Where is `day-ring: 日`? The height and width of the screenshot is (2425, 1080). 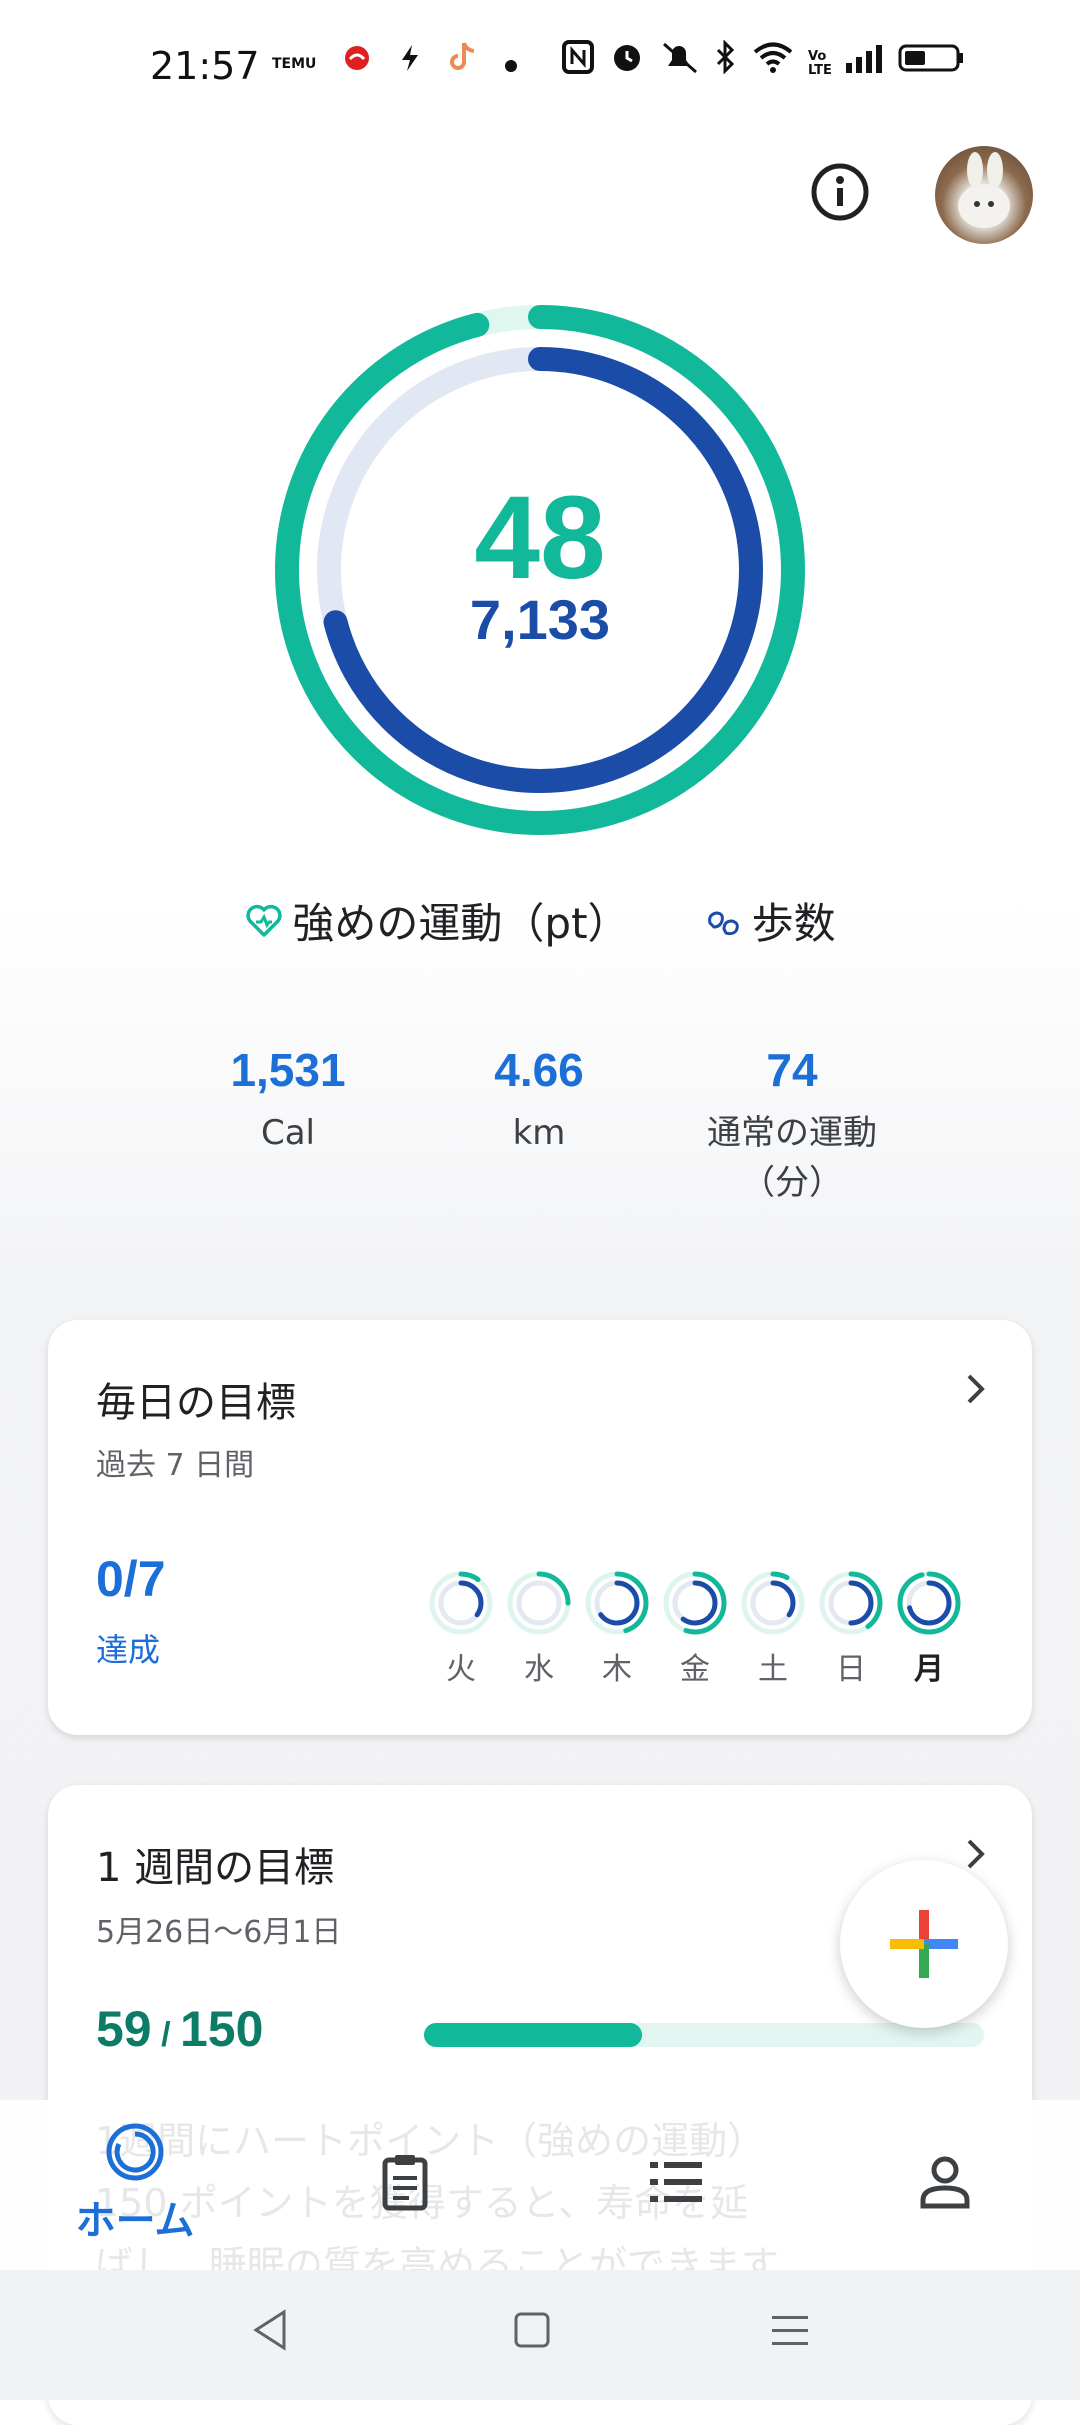
day-ring: 日 is located at coordinates (851, 1629).